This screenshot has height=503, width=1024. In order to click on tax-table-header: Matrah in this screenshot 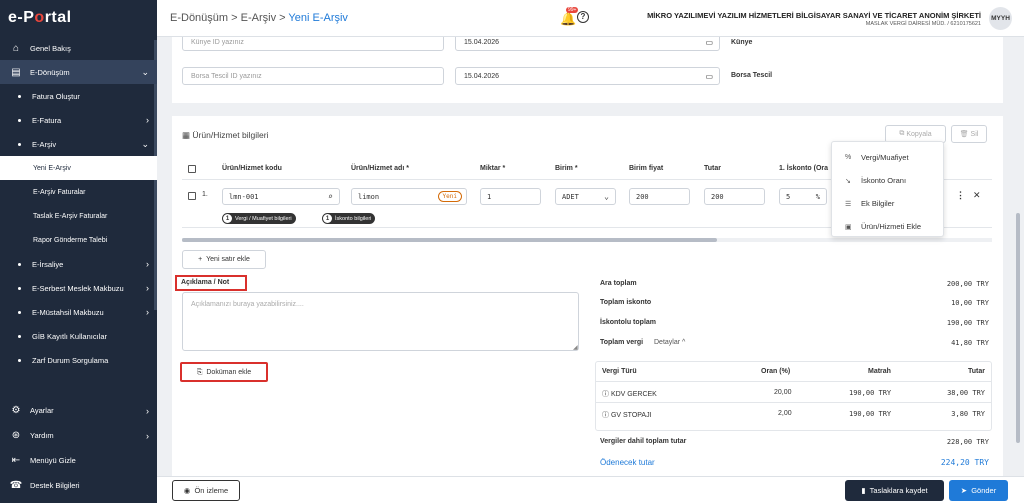, I will do `click(879, 371)`.